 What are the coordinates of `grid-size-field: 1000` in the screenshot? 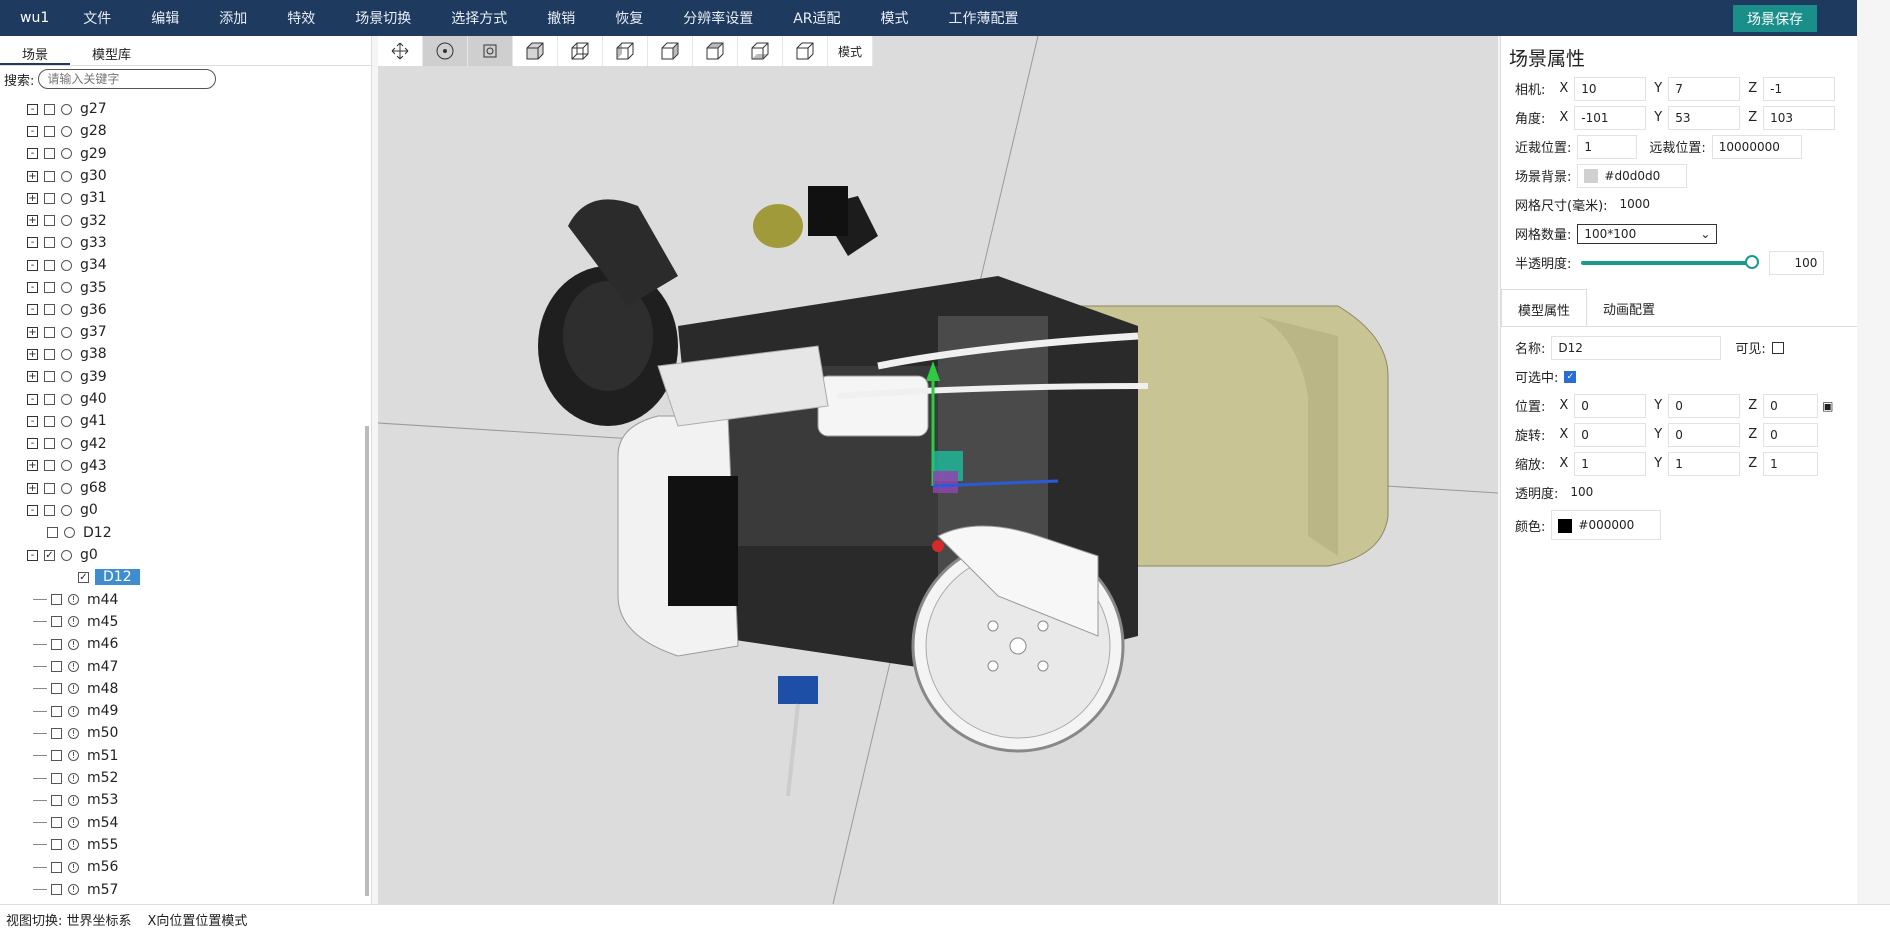 It's located at (1650, 205).